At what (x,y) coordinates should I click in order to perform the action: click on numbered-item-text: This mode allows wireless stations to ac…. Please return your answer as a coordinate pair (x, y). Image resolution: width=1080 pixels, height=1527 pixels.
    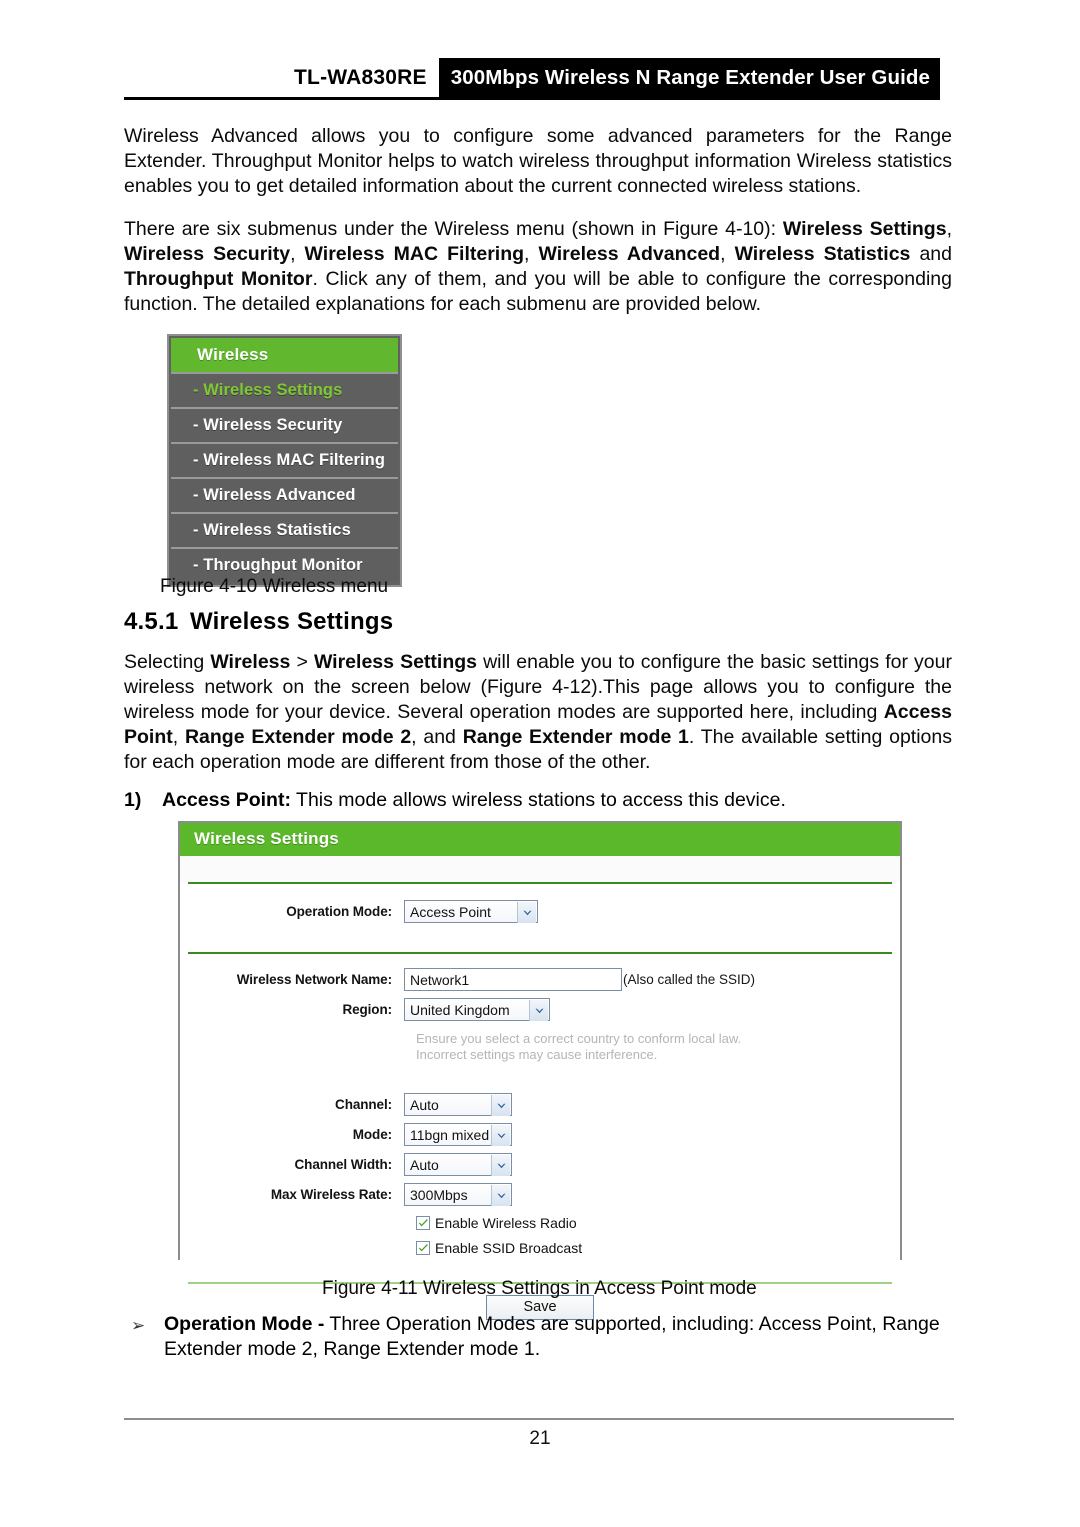
    Looking at the image, I should click on (538, 800).